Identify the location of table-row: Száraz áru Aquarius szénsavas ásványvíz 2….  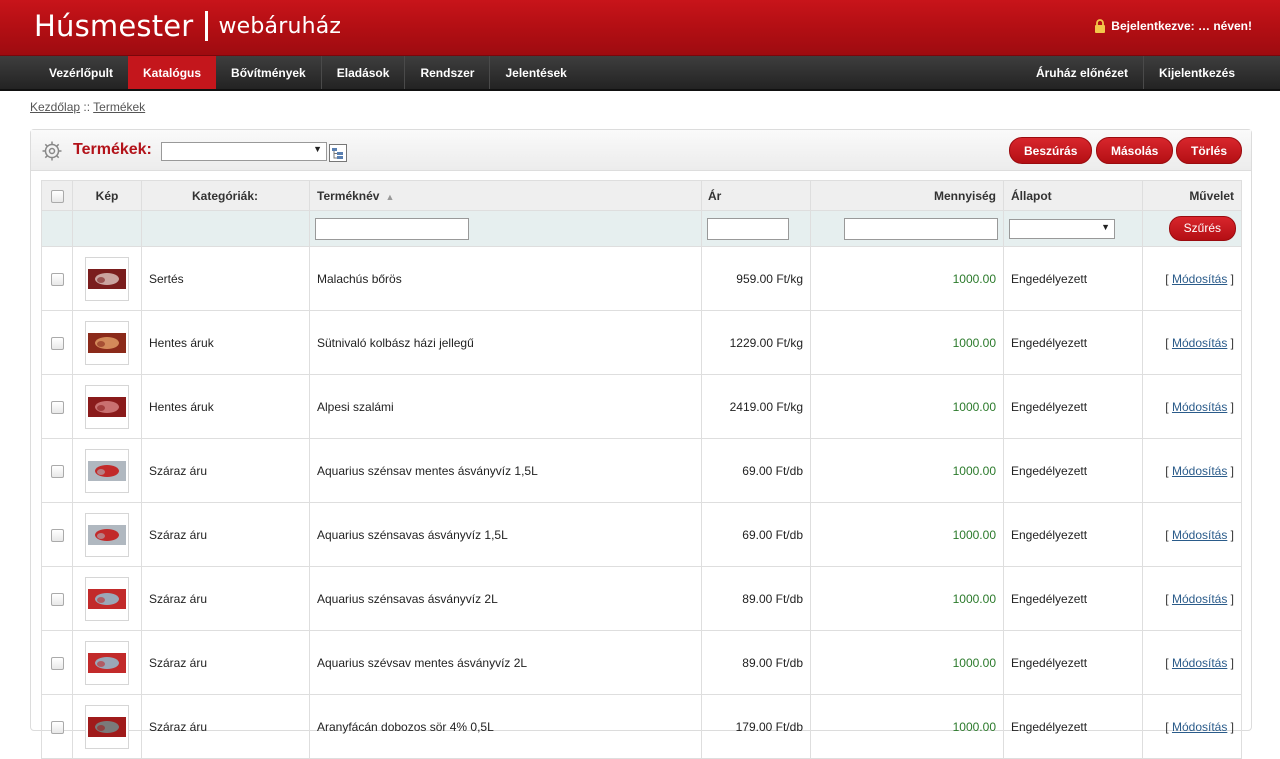
(641, 598).